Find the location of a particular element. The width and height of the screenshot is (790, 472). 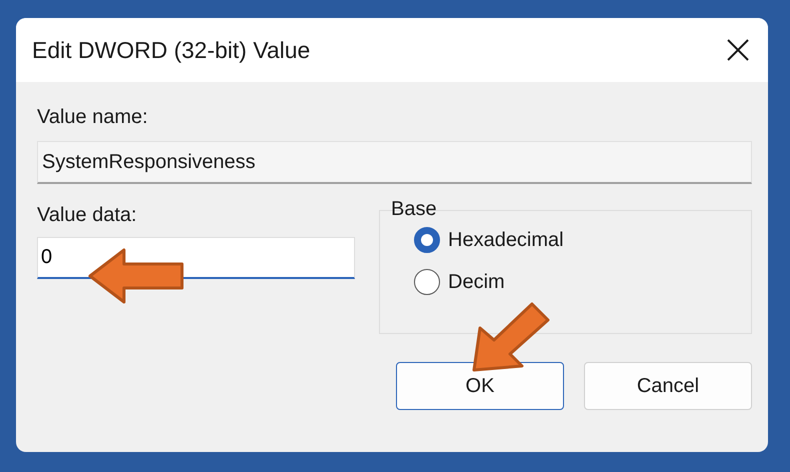

base-label: Base is located at coordinates (414, 209).